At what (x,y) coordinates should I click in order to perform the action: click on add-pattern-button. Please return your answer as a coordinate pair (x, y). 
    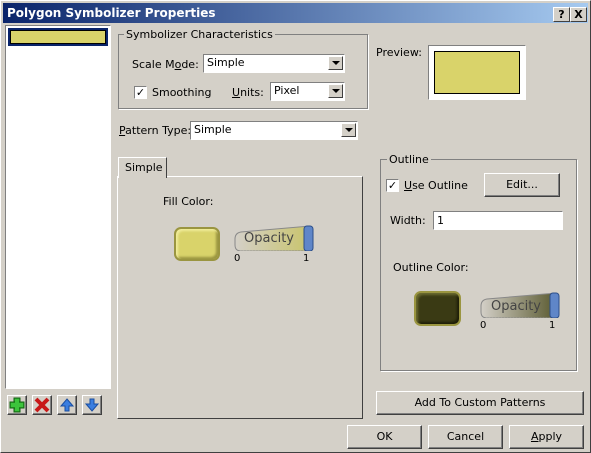
    Looking at the image, I should click on (17, 405).